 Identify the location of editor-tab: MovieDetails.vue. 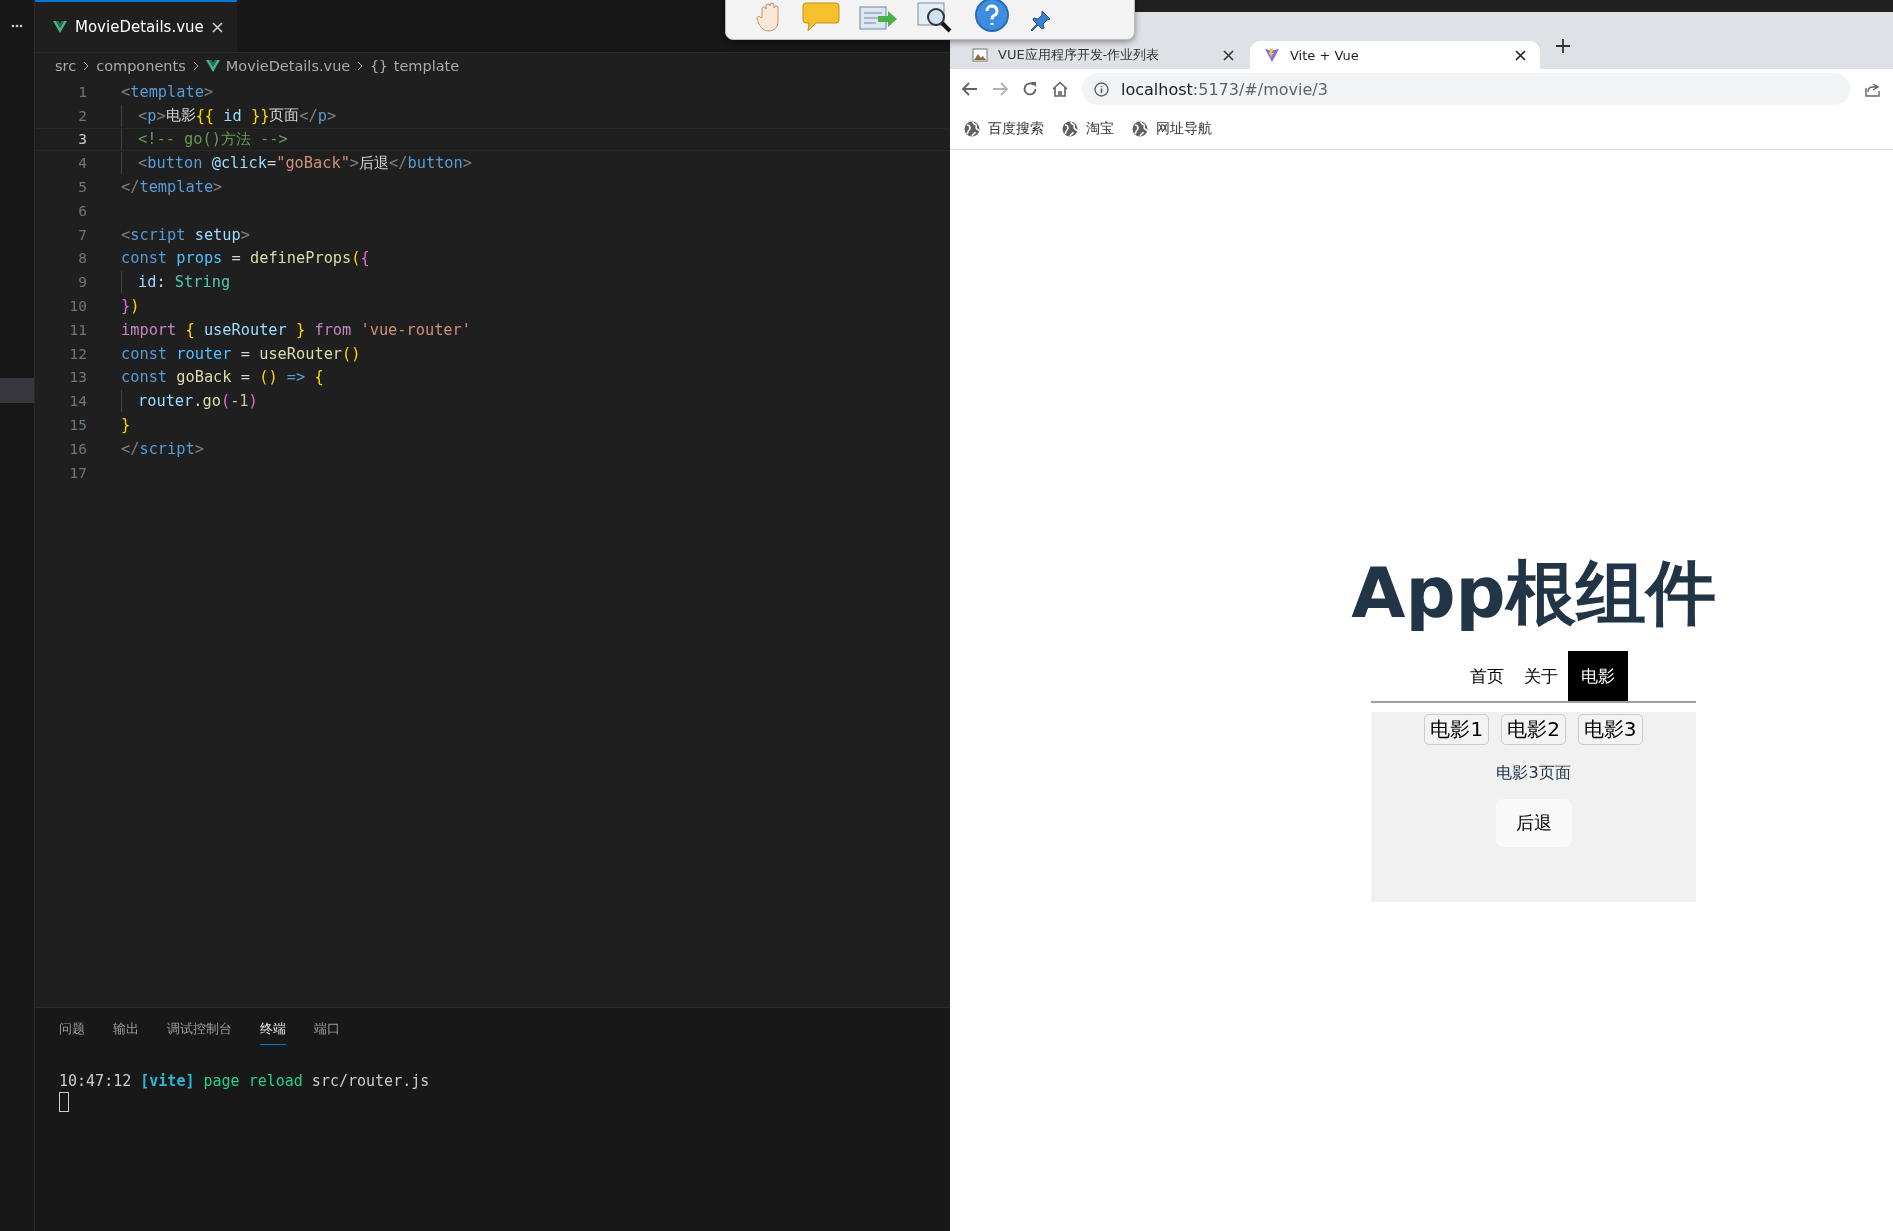
(136, 26).